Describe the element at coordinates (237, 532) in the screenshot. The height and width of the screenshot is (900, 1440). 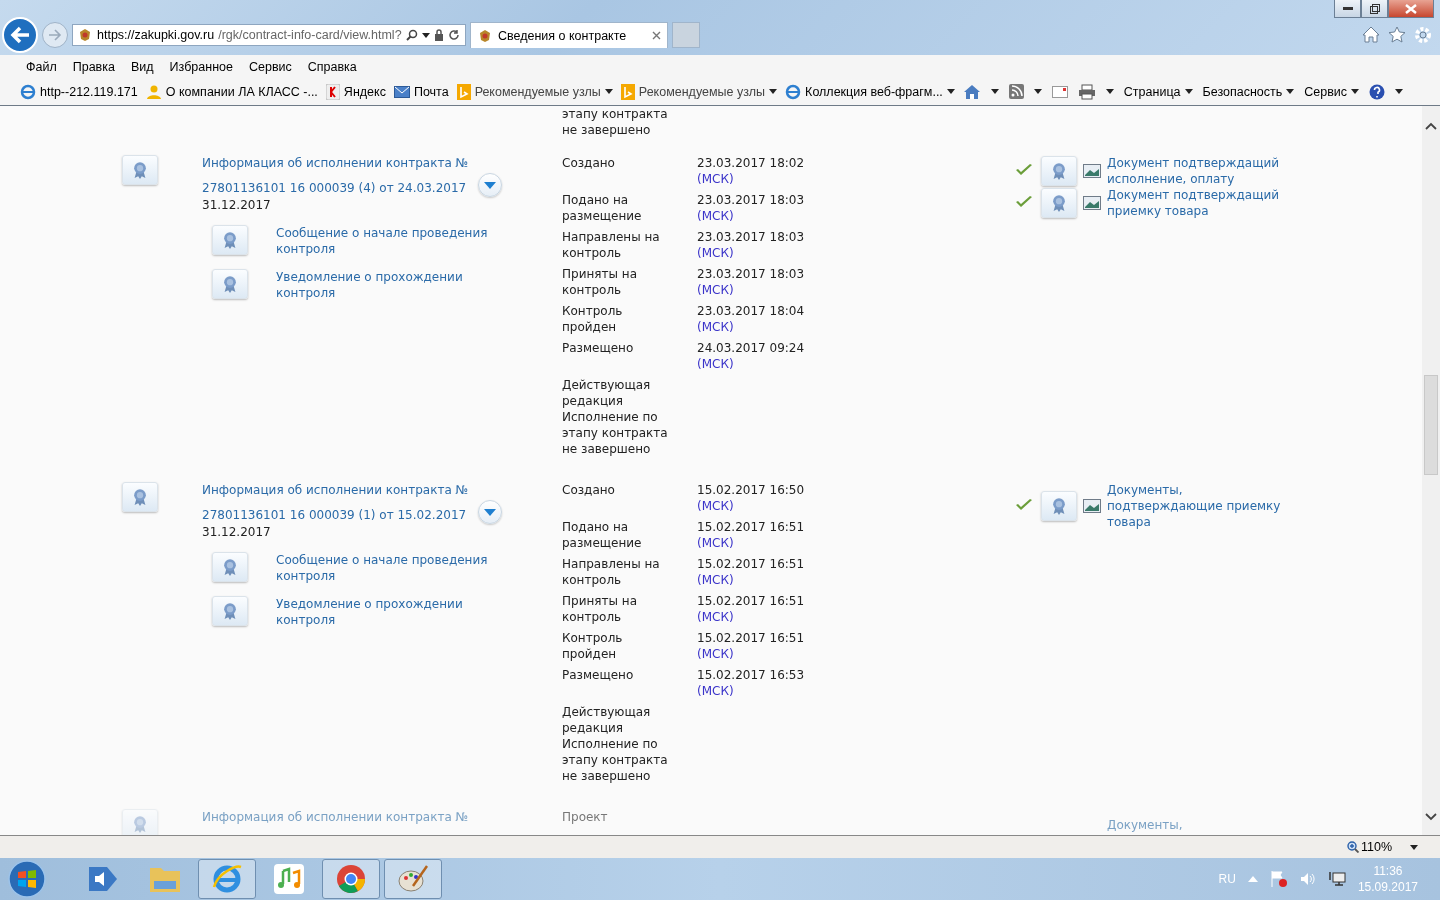
I see `record-date: 31.12.2017` at that location.